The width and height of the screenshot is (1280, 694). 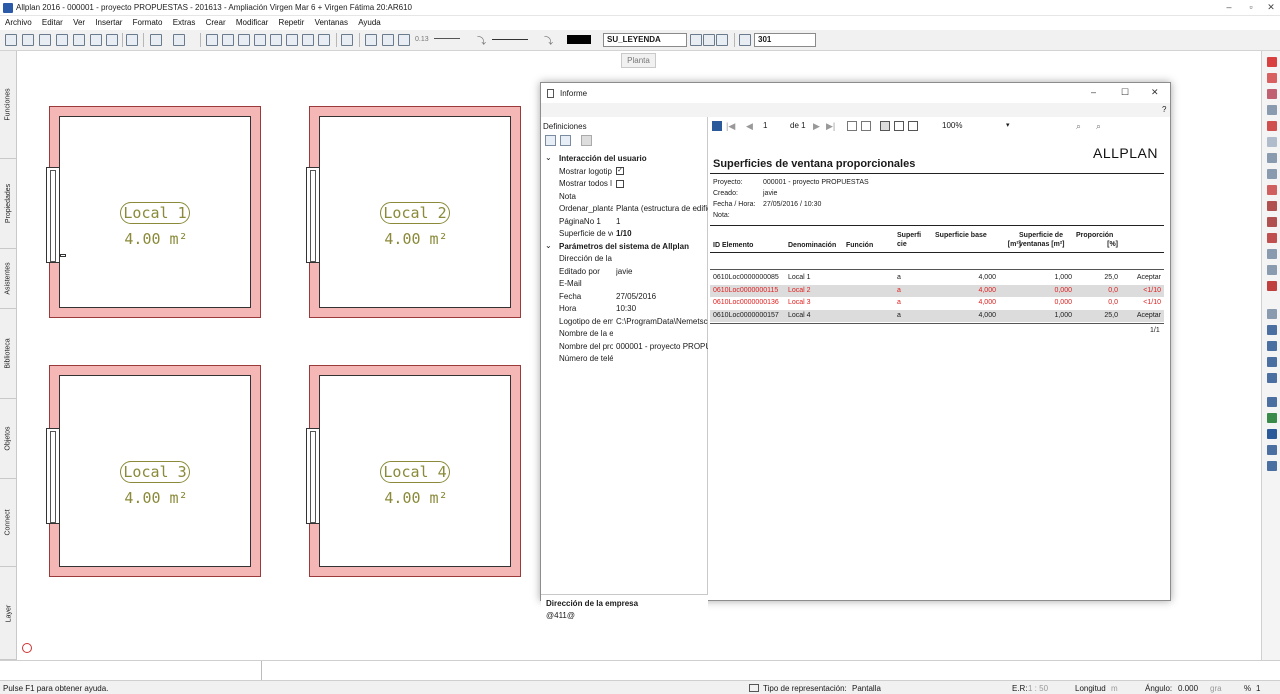 I want to click on command-input, so click(x=131, y=671).